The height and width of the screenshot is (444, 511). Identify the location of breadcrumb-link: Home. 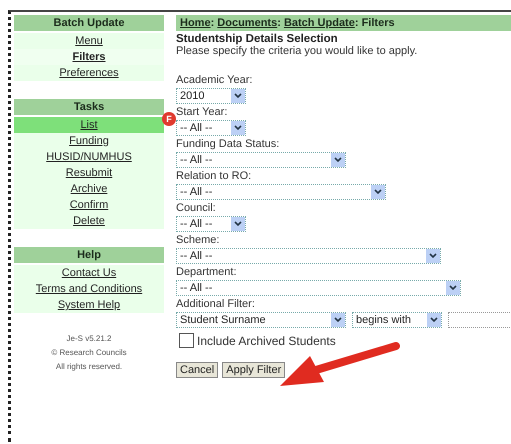
(195, 23).